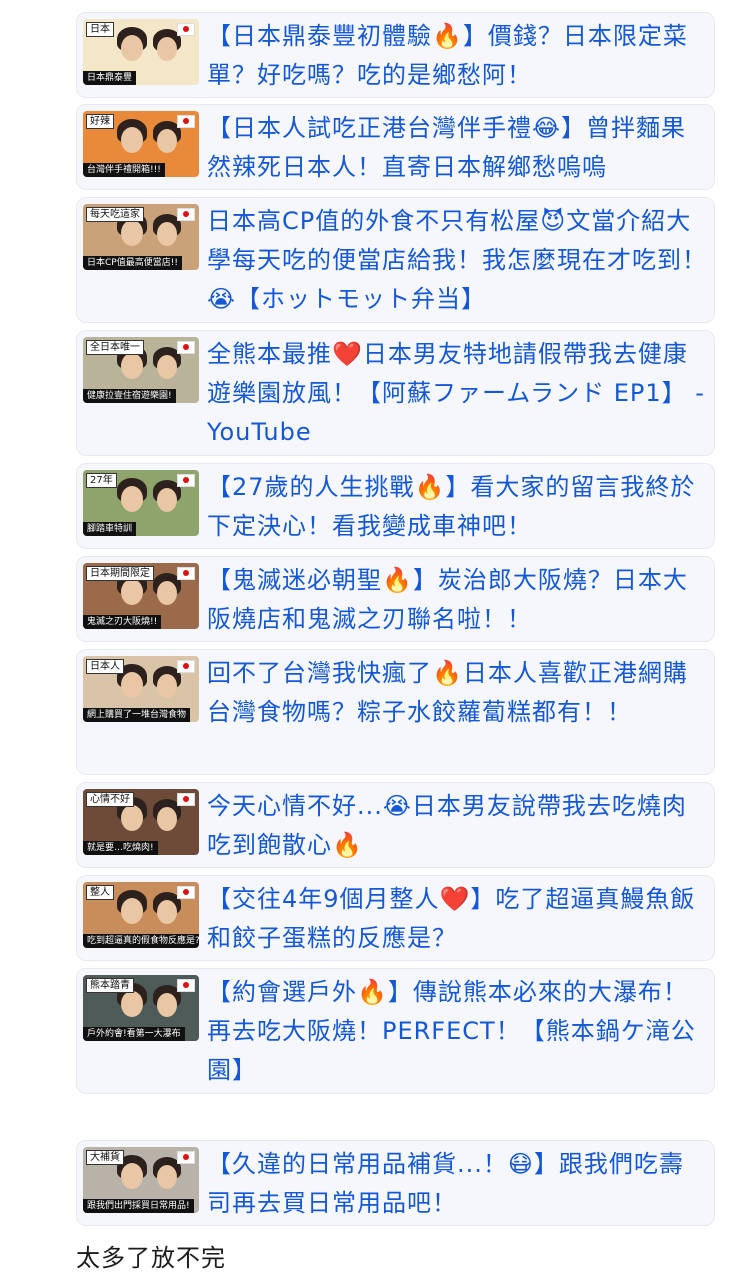 Image resolution: width=744 pixels, height=1280 pixels. What do you see at coordinates (120, 848) in the screenshot?
I see `thumbnail-caption-text: 就是要…吃燒肉!` at bounding box center [120, 848].